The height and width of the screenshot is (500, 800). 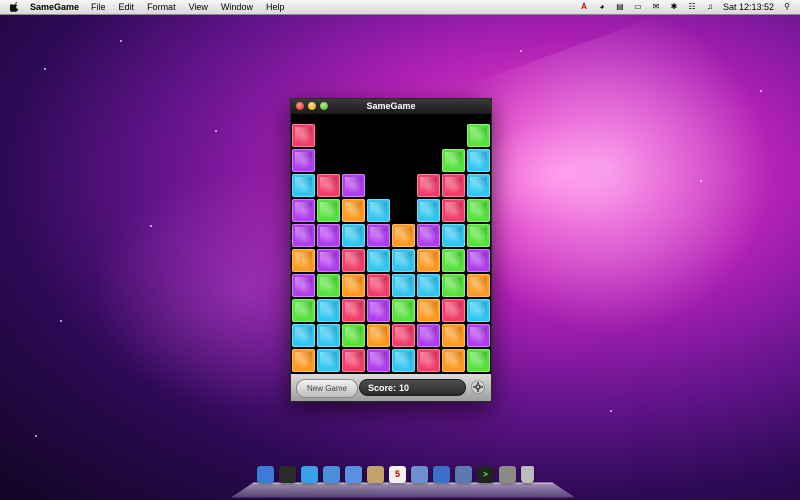 What do you see at coordinates (98, 7) in the screenshot?
I see `menu-file: File` at bounding box center [98, 7].